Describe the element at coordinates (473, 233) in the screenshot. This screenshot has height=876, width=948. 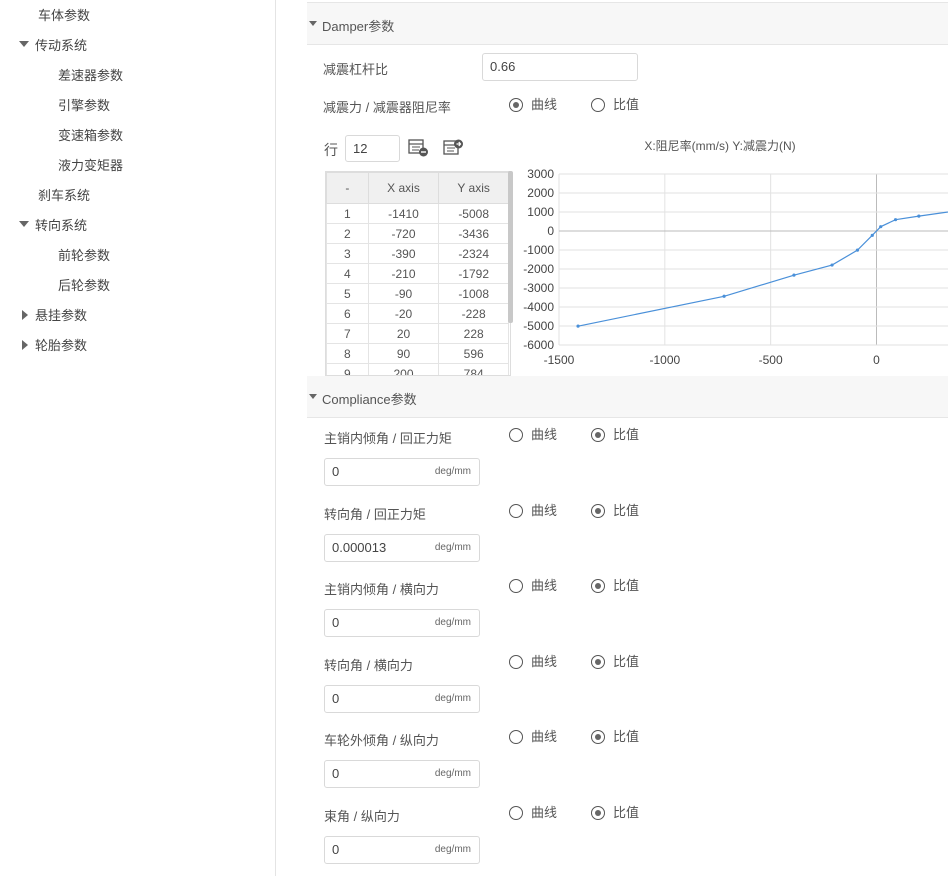
I see `table-cell: -3436` at that location.